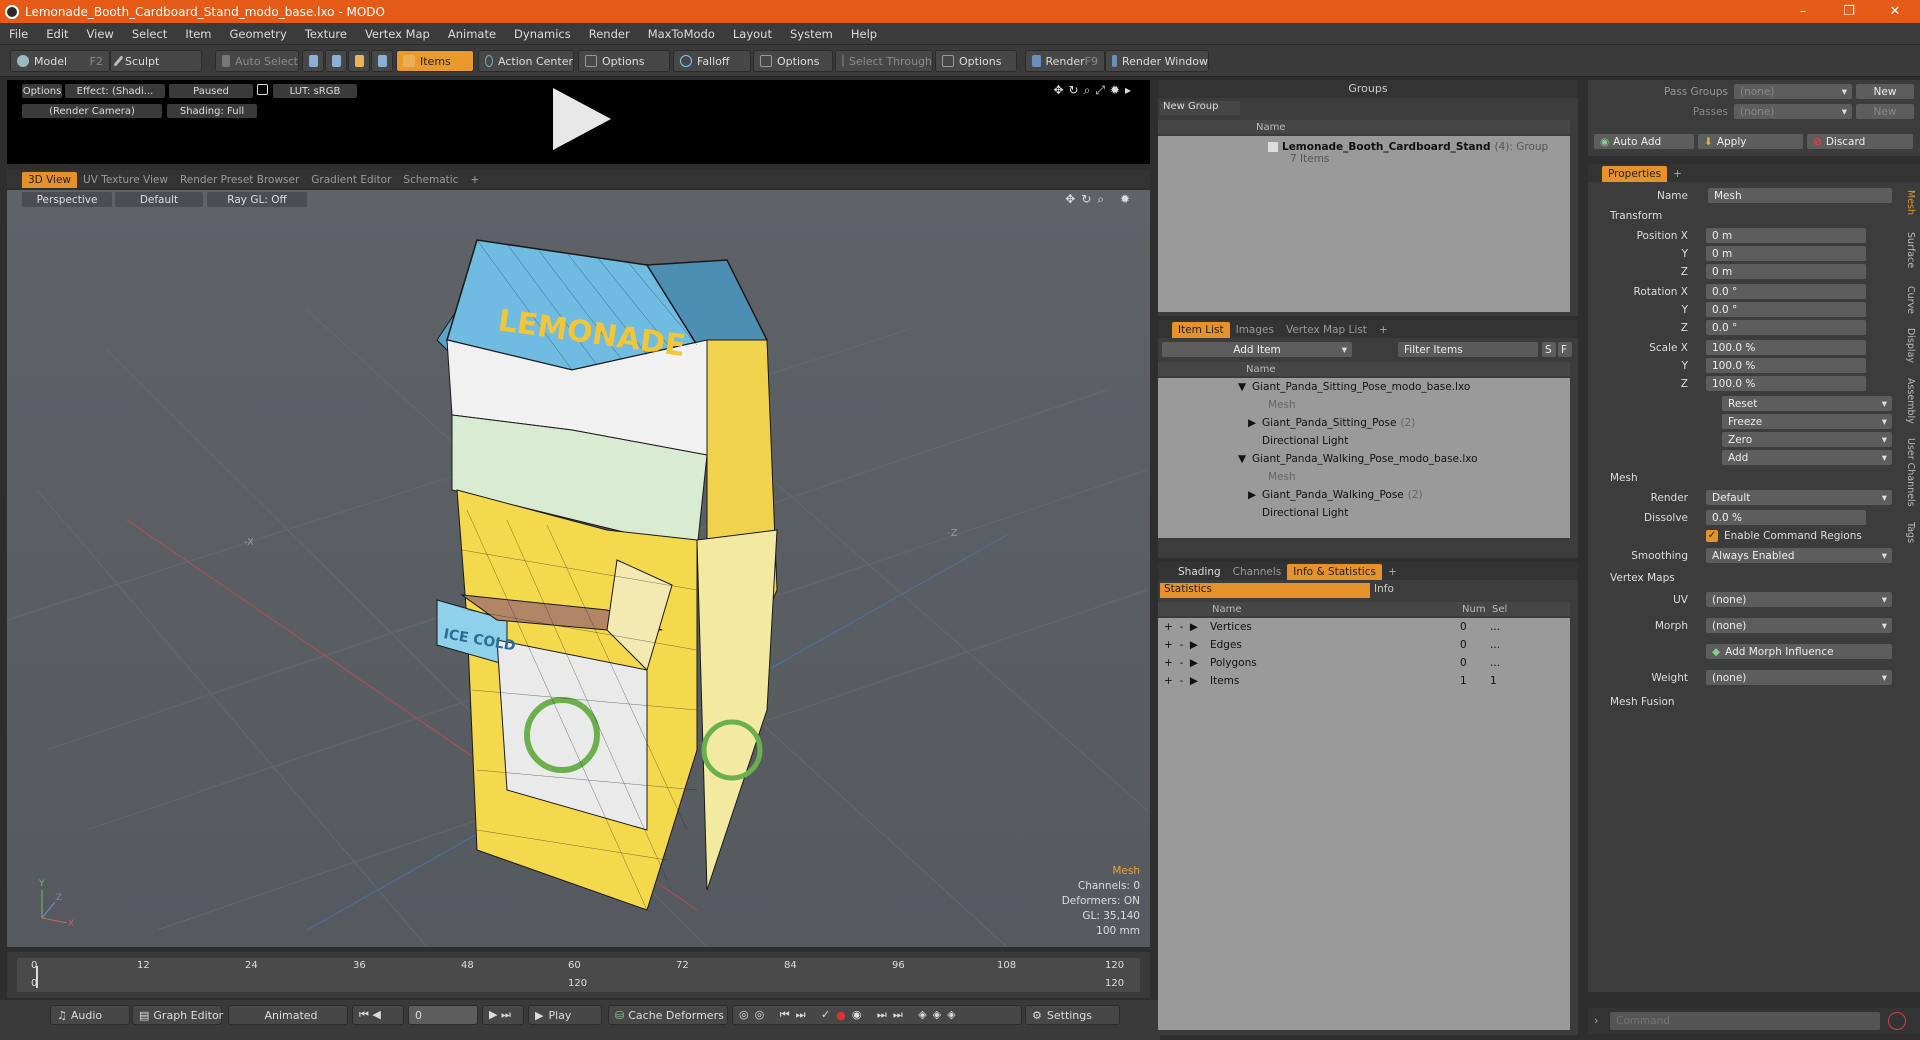  What do you see at coordinates (1364, 681) in the screenshot?
I see `table-row: + - ▶ Items 1 1` at bounding box center [1364, 681].